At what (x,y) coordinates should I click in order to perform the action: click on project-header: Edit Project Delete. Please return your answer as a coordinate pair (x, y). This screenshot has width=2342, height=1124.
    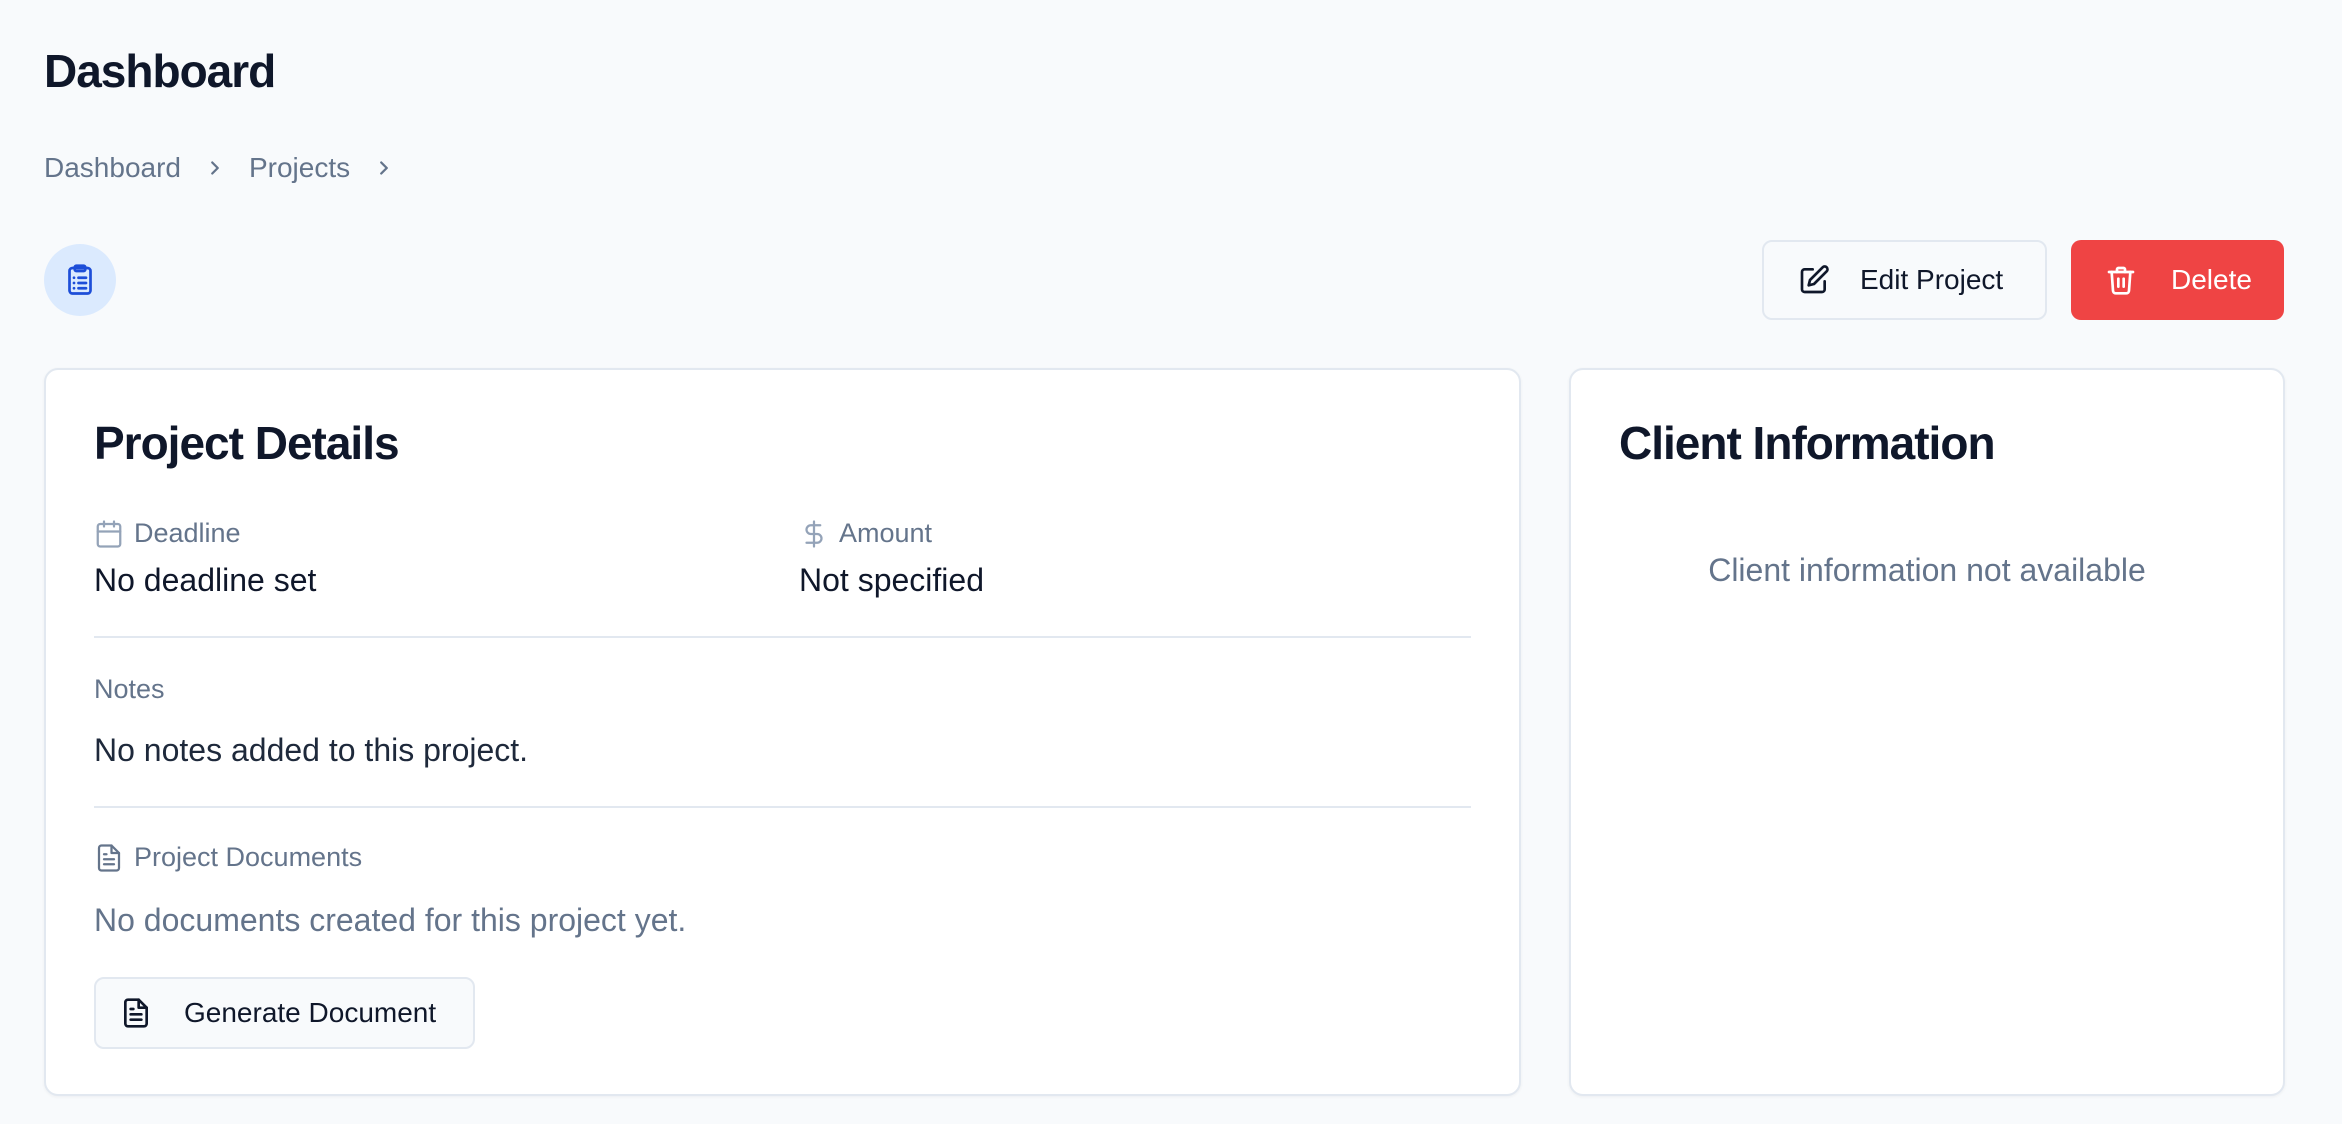
    Looking at the image, I should click on (1164, 280).